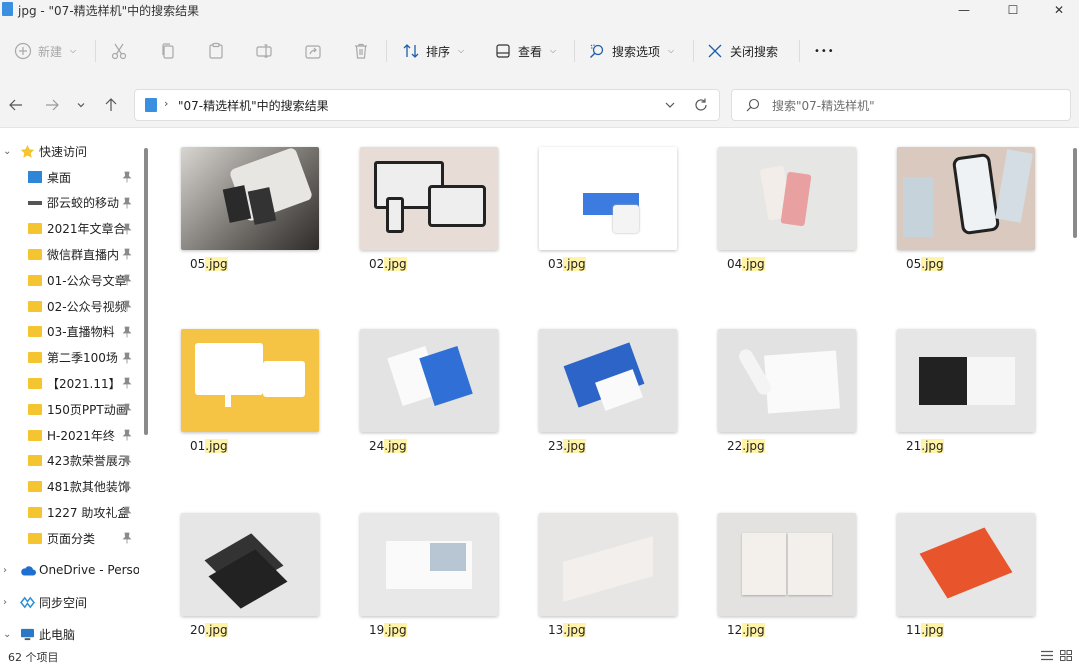 The width and height of the screenshot is (1079, 665). I want to click on file-tile: 12.jpg, so click(777, 569).